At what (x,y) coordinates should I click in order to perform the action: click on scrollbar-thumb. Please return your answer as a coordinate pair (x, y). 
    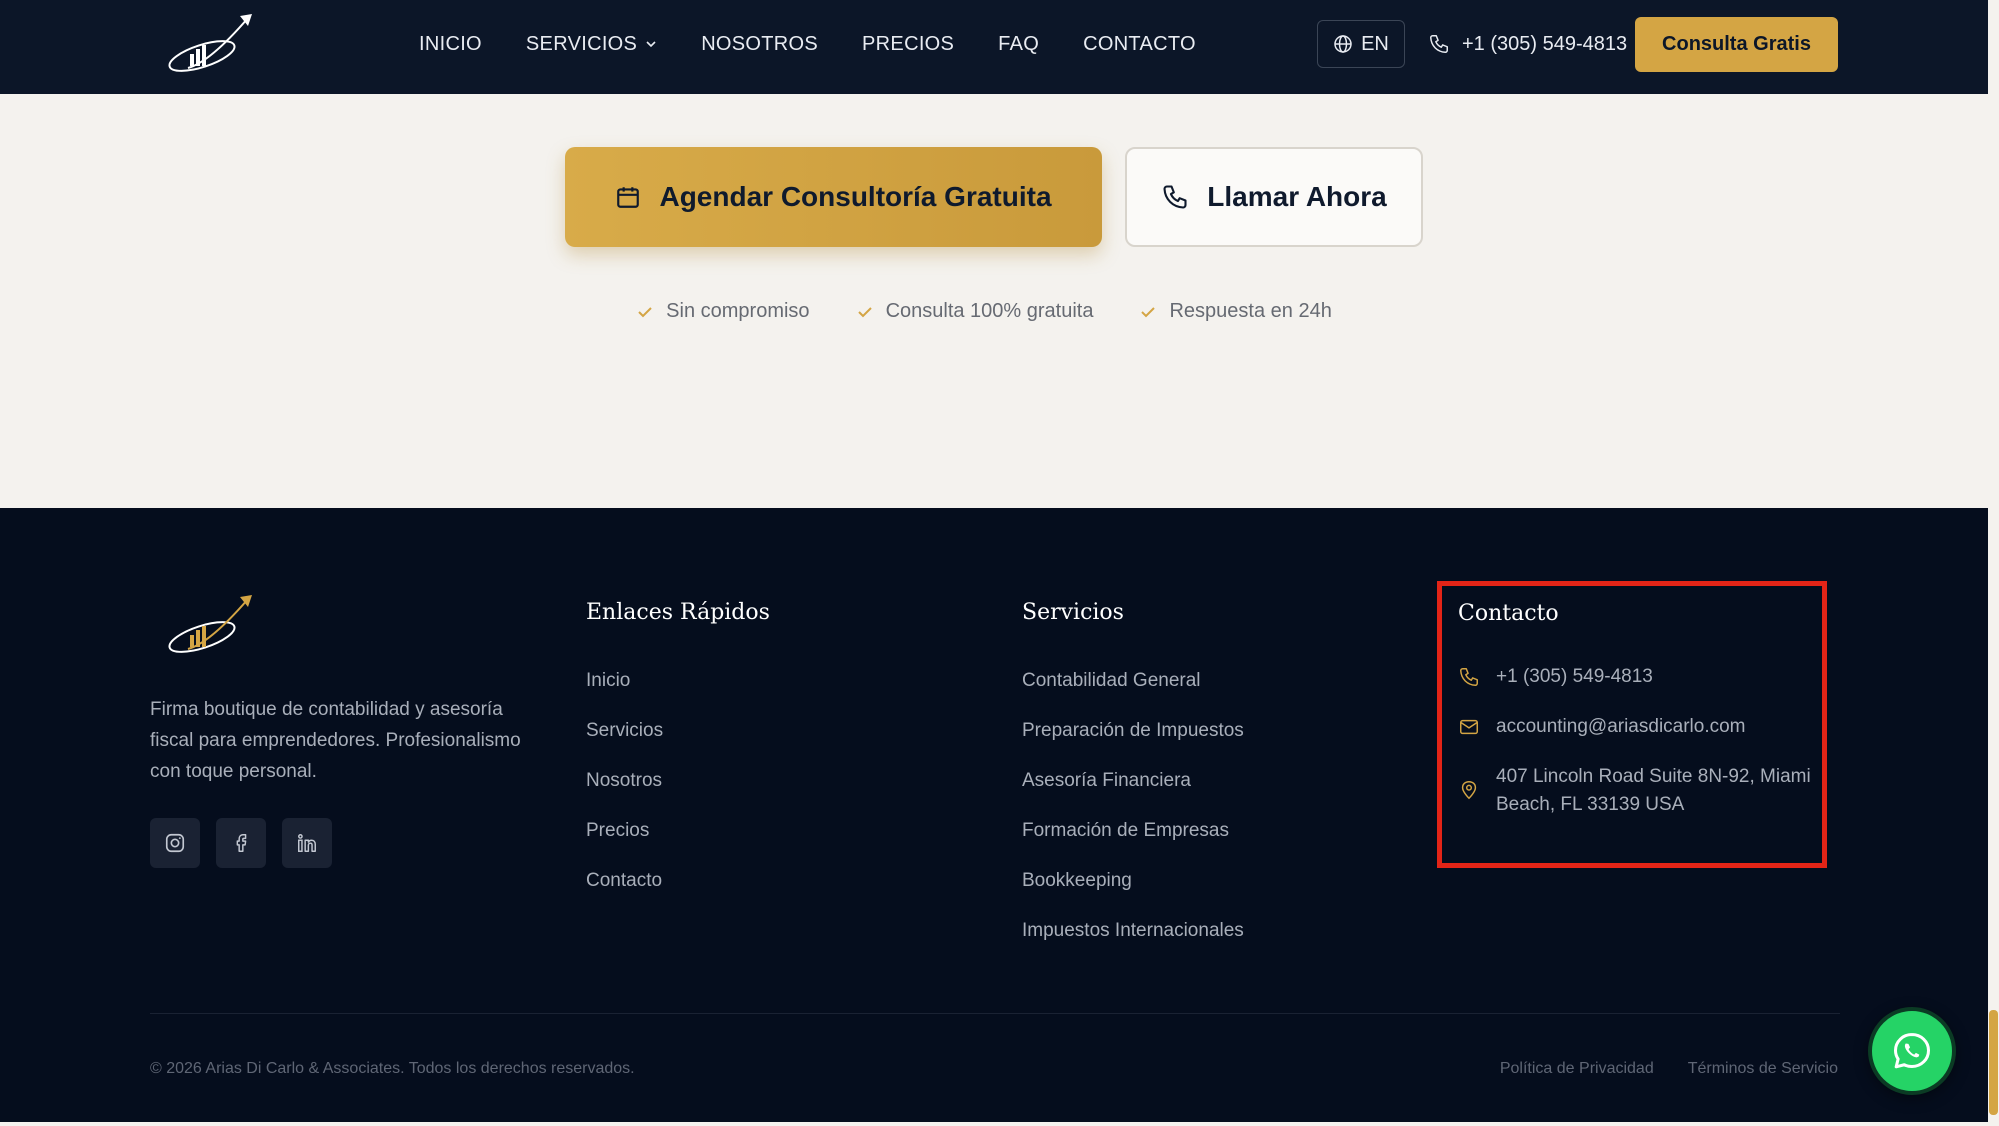
    Looking at the image, I should click on (1993, 1062).